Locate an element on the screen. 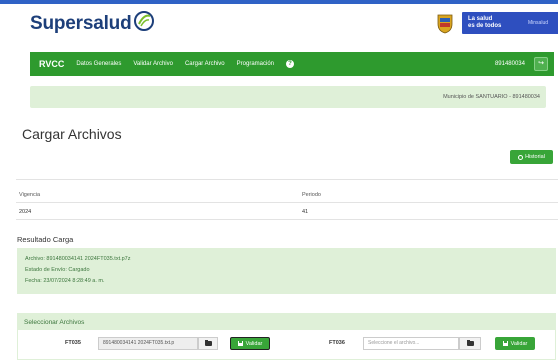 The width and height of the screenshot is (558, 360). logo-swirl-icon is located at coordinates (144, 21).